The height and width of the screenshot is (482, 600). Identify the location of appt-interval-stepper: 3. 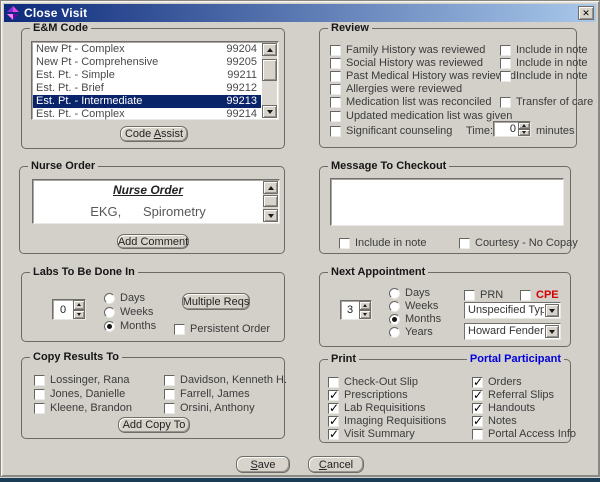
(356, 310).